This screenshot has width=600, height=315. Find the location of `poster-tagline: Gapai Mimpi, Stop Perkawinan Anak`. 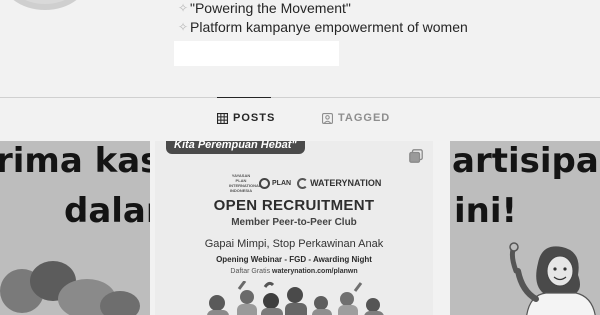

poster-tagline: Gapai Mimpi, Stop Perkawinan Anak is located at coordinates (294, 244).